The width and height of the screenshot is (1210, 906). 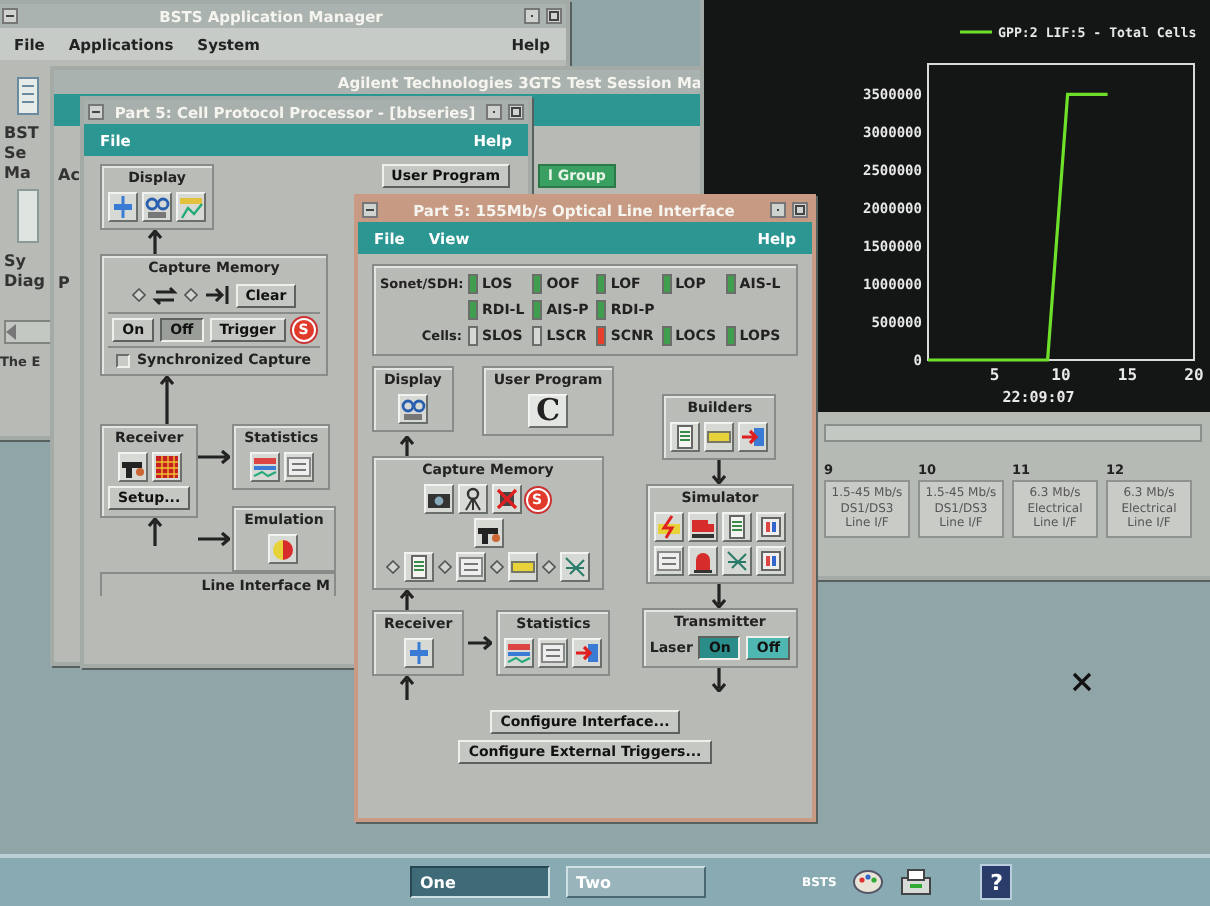 I want to click on axis-tick-label: 10, so click(x=1061, y=375).